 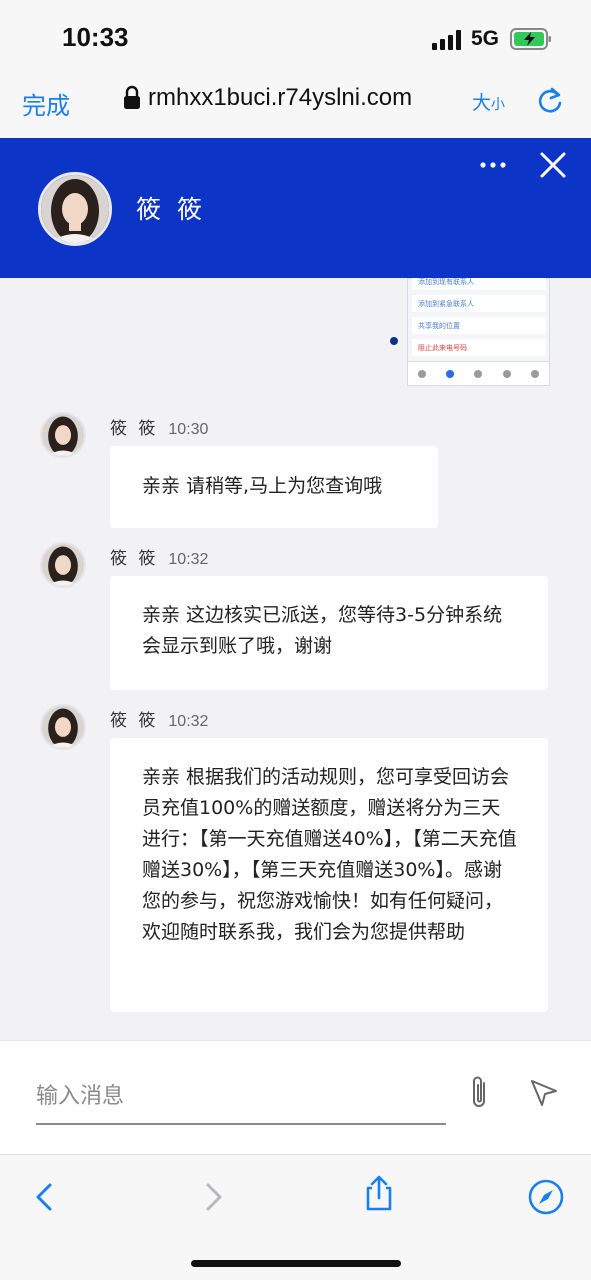 What do you see at coordinates (394, 341) in the screenshot?
I see `unread-dot` at bounding box center [394, 341].